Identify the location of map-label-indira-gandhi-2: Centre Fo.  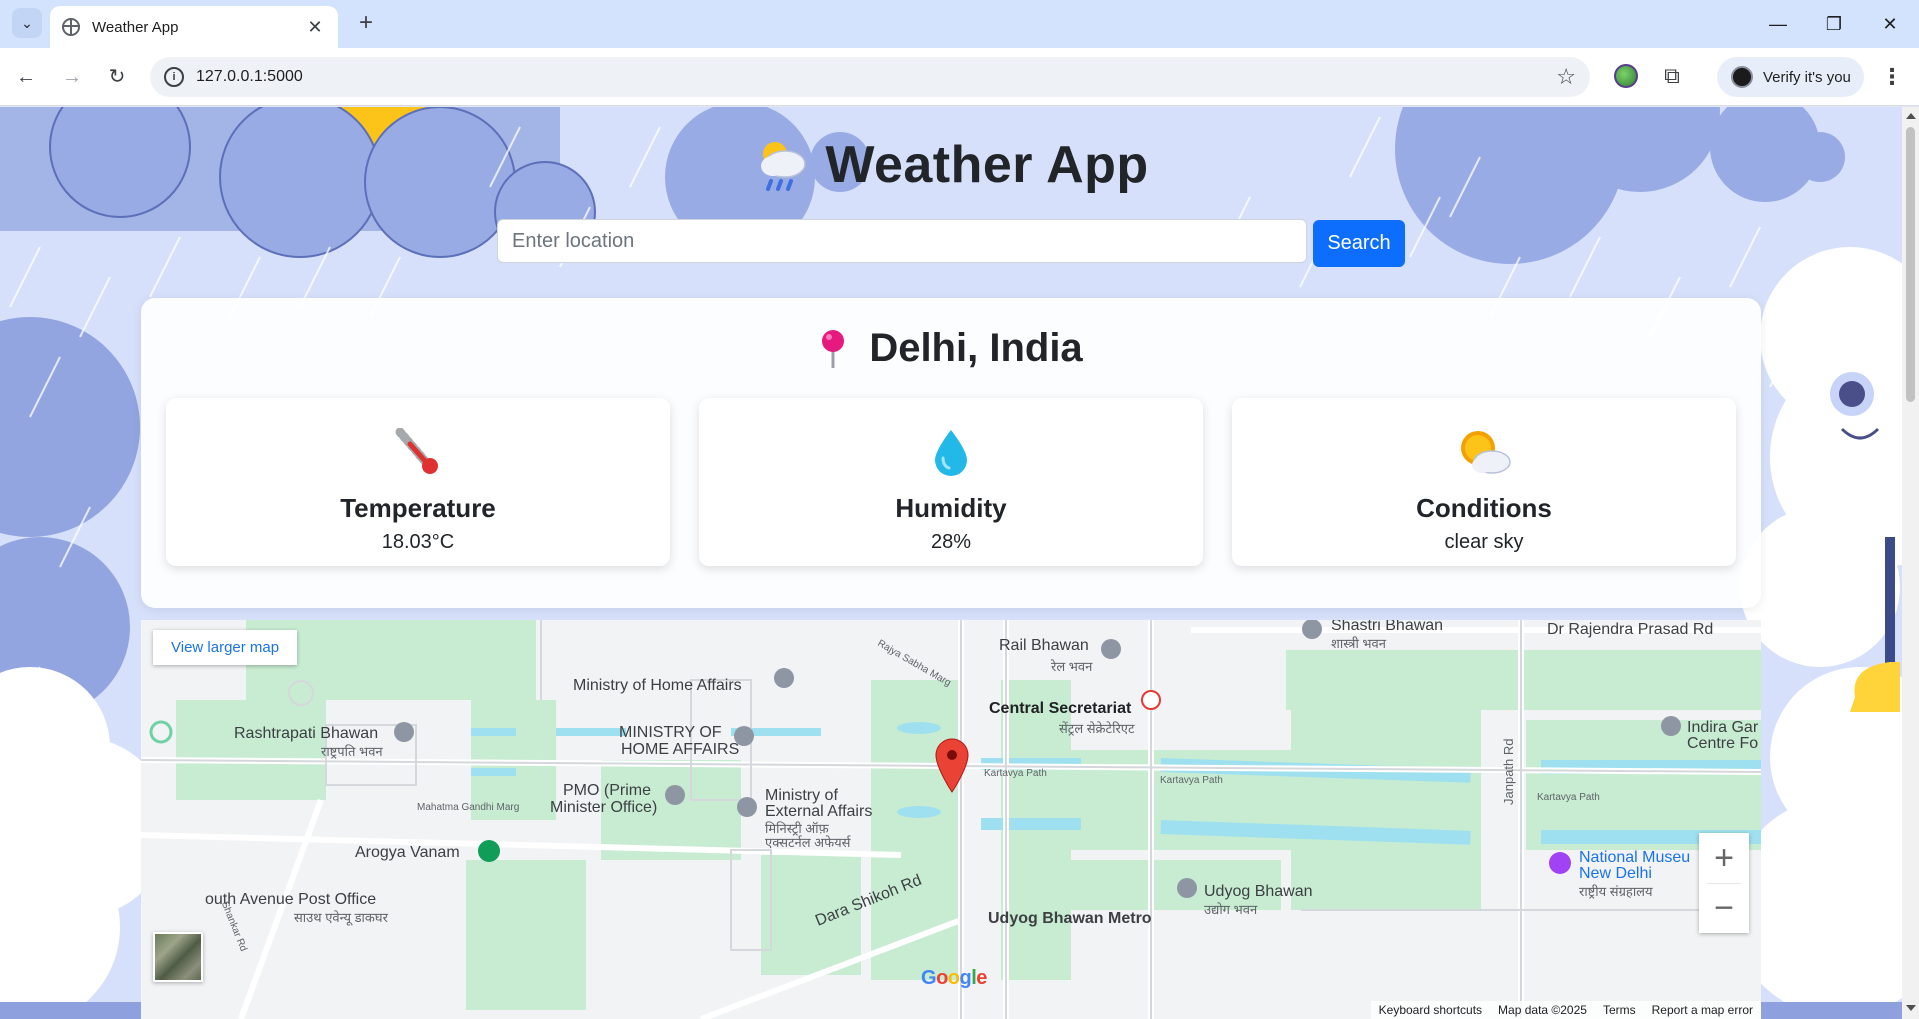
(1723, 743).